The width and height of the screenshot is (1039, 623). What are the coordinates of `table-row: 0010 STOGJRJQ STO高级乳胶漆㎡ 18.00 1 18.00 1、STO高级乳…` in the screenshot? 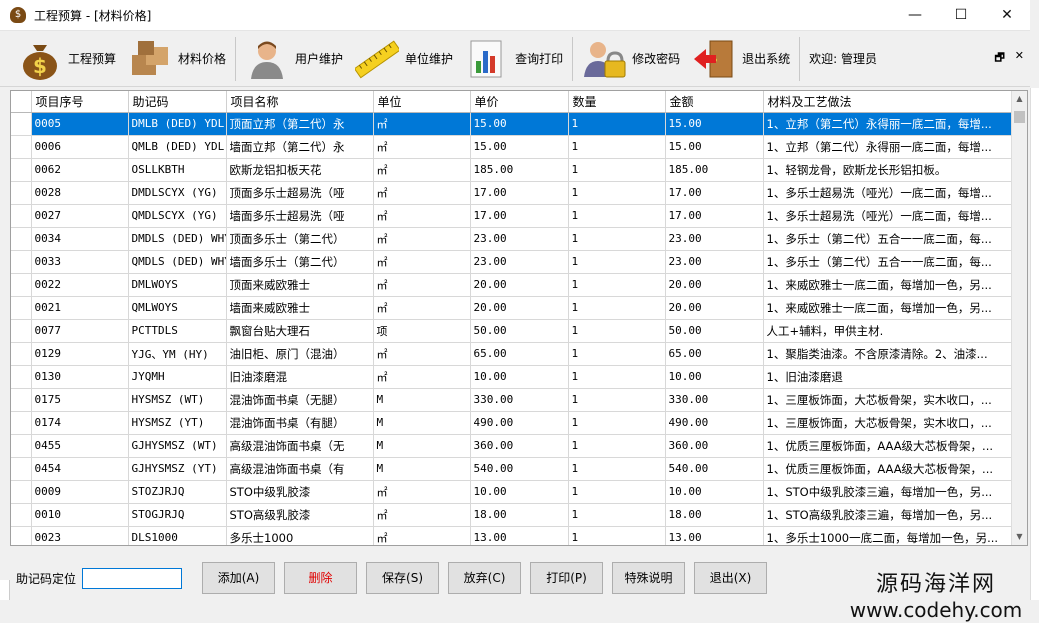 It's located at (512, 515).